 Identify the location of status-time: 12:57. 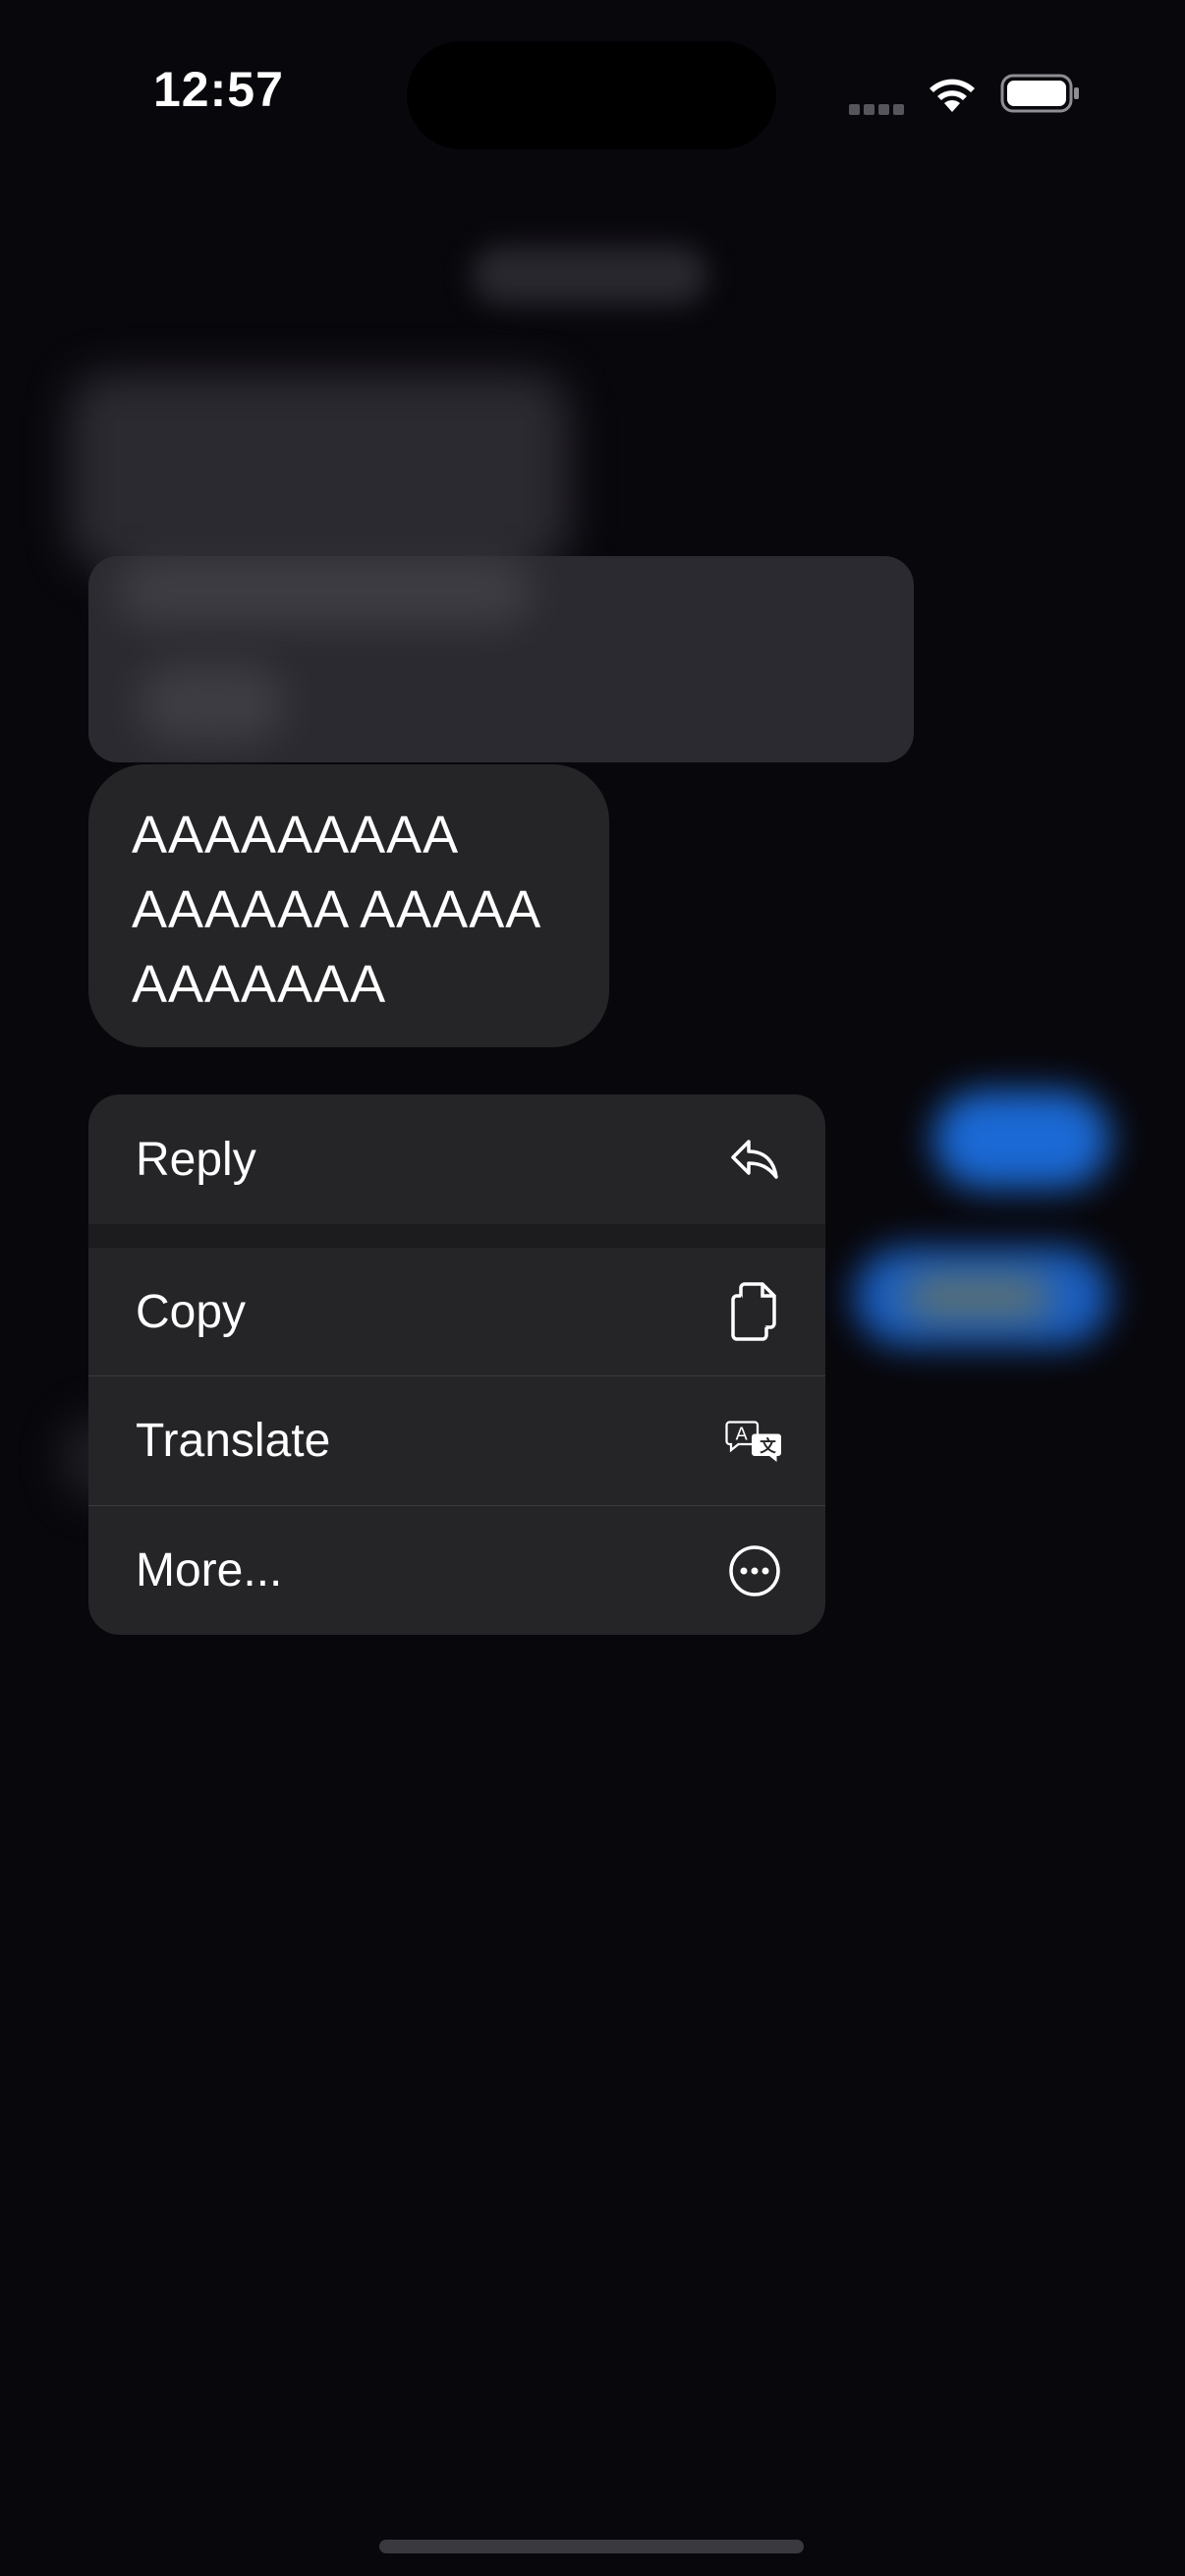
(219, 89).